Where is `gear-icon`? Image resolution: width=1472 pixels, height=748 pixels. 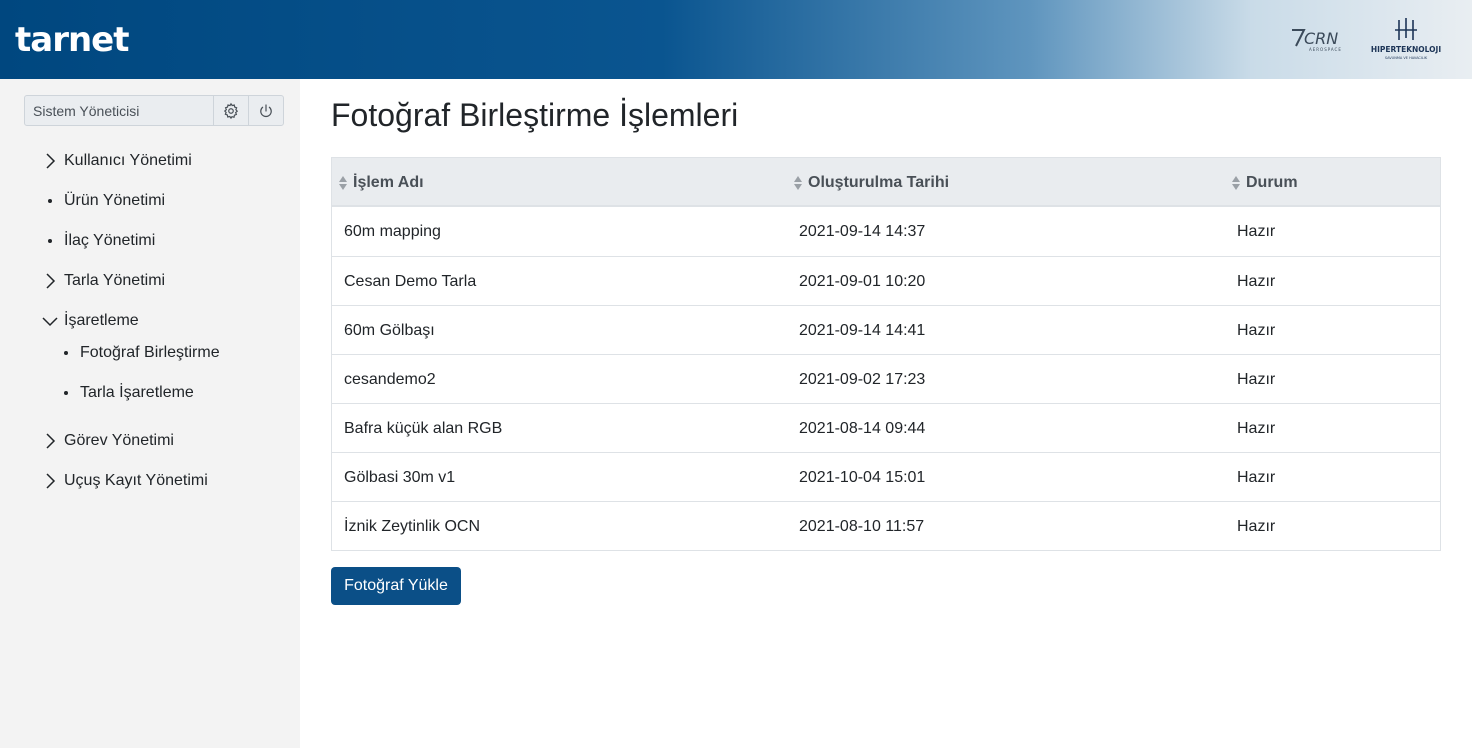 gear-icon is located at coordinates (231, 110).